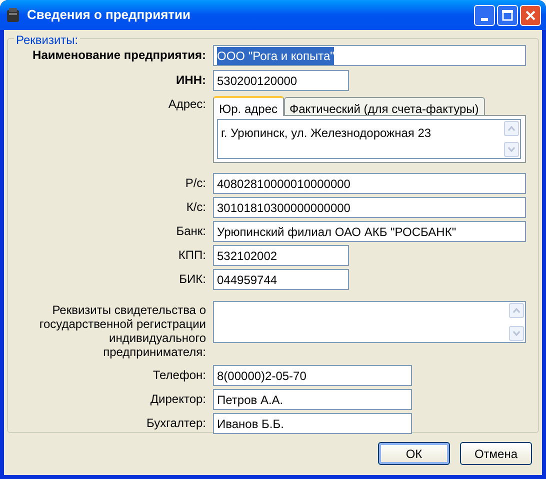 The image size is (546, 479). I want to click on field-label: Адрес:, so click(187, 105).